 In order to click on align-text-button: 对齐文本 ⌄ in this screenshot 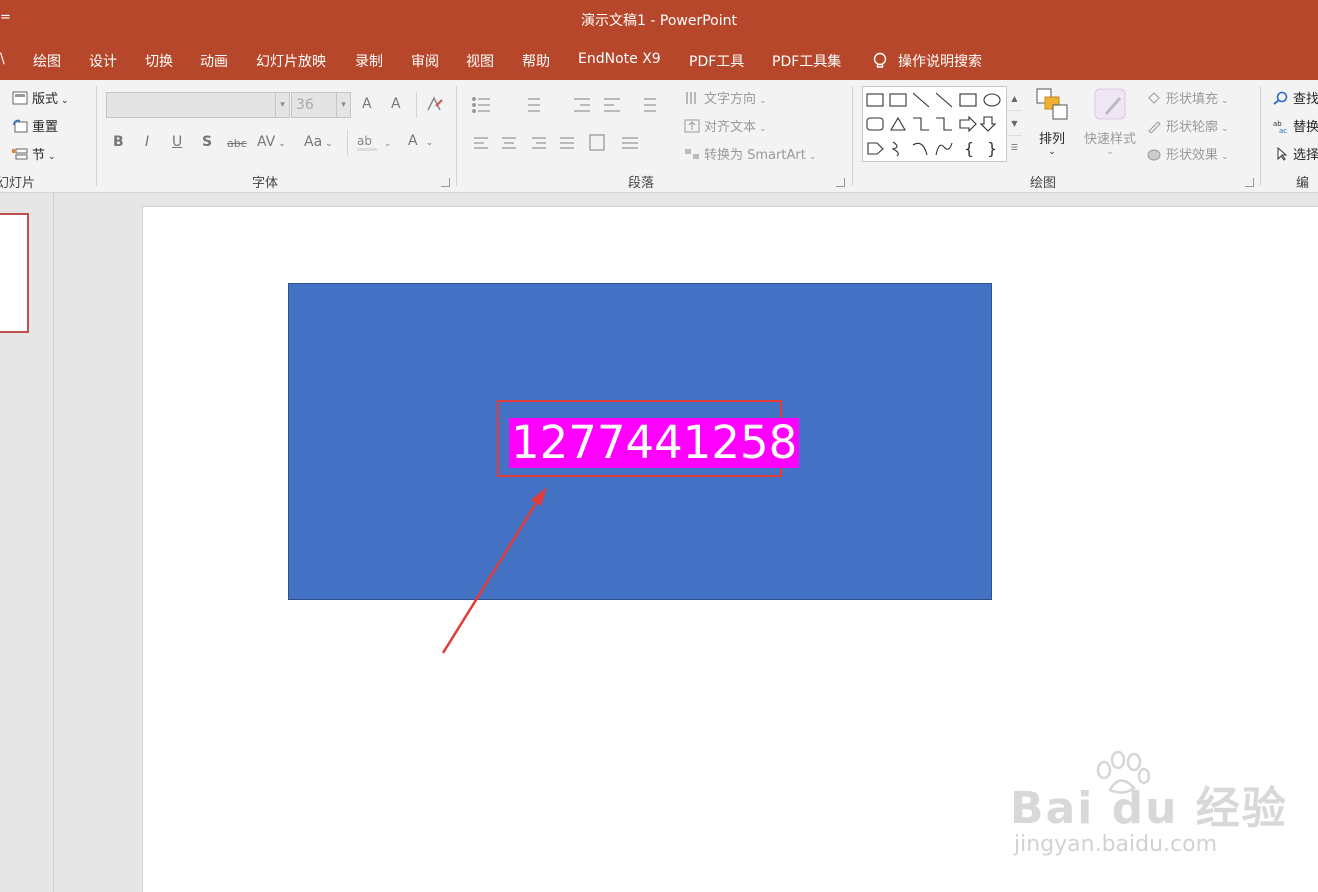, I will do `click(725, 125)`.